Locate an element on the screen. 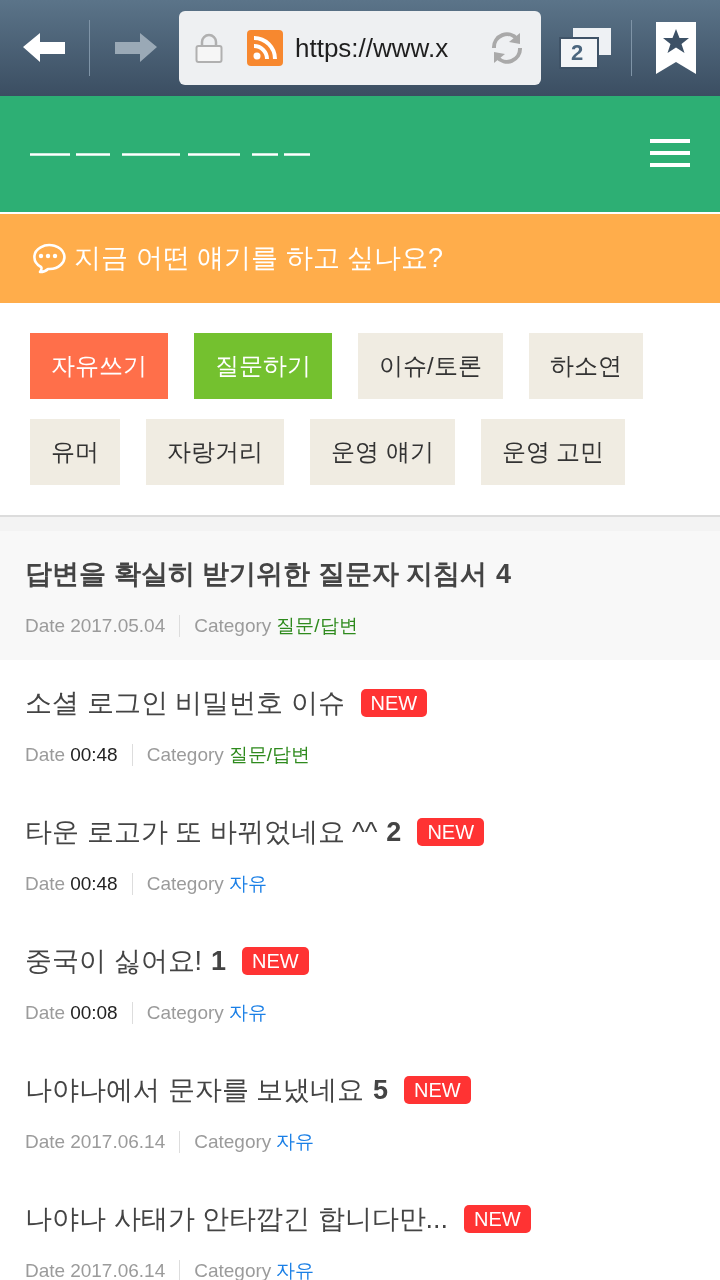  post-title: 소셜 로그인 비밀번호 이슈 is located at coordinates (185, 703).